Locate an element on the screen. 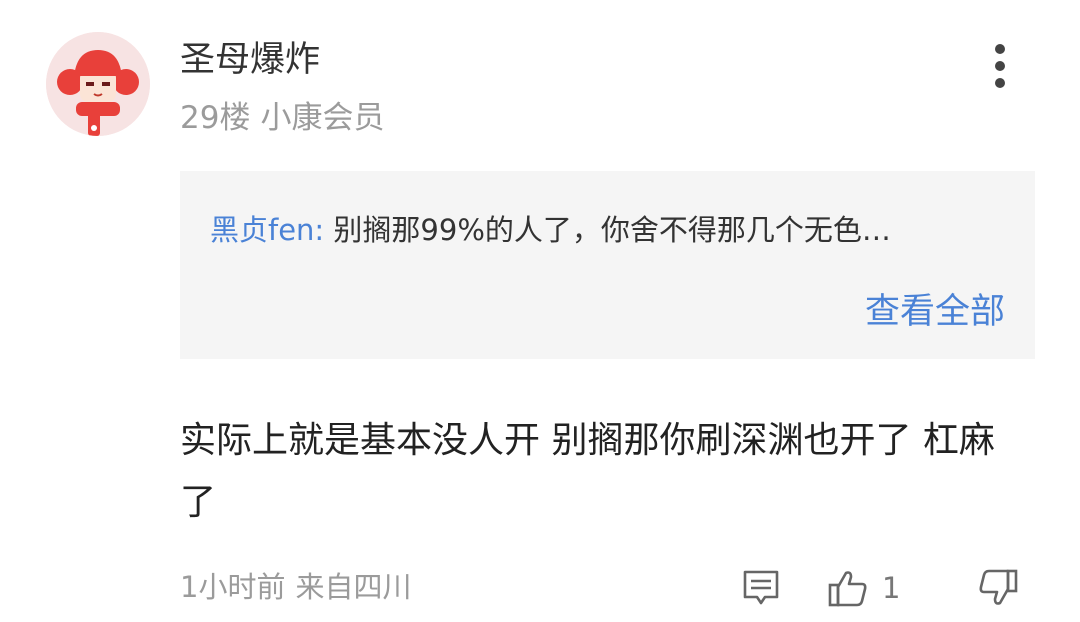  like-button: 1 is located at coordinates (863, 588).